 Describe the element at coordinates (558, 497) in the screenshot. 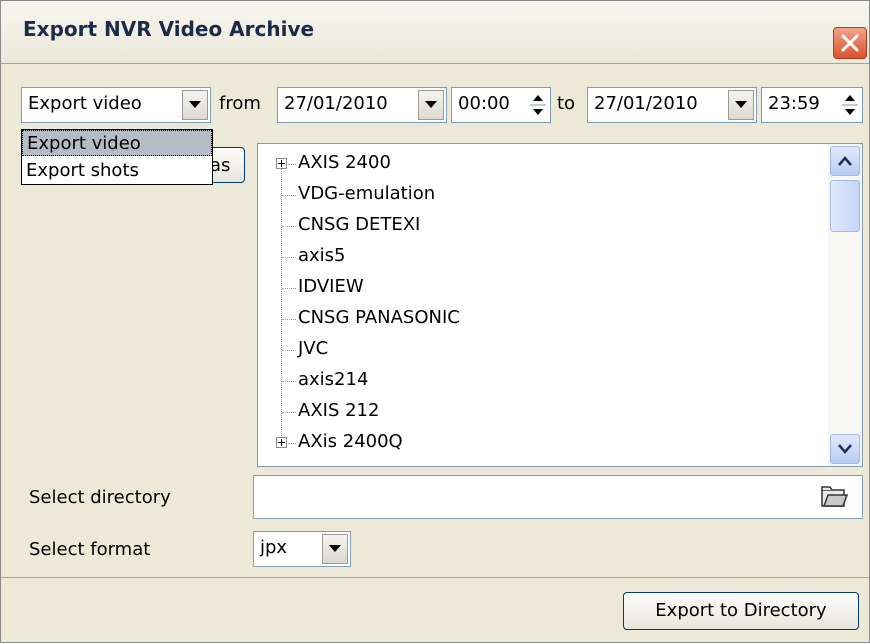

I see `directory-input` at that location.